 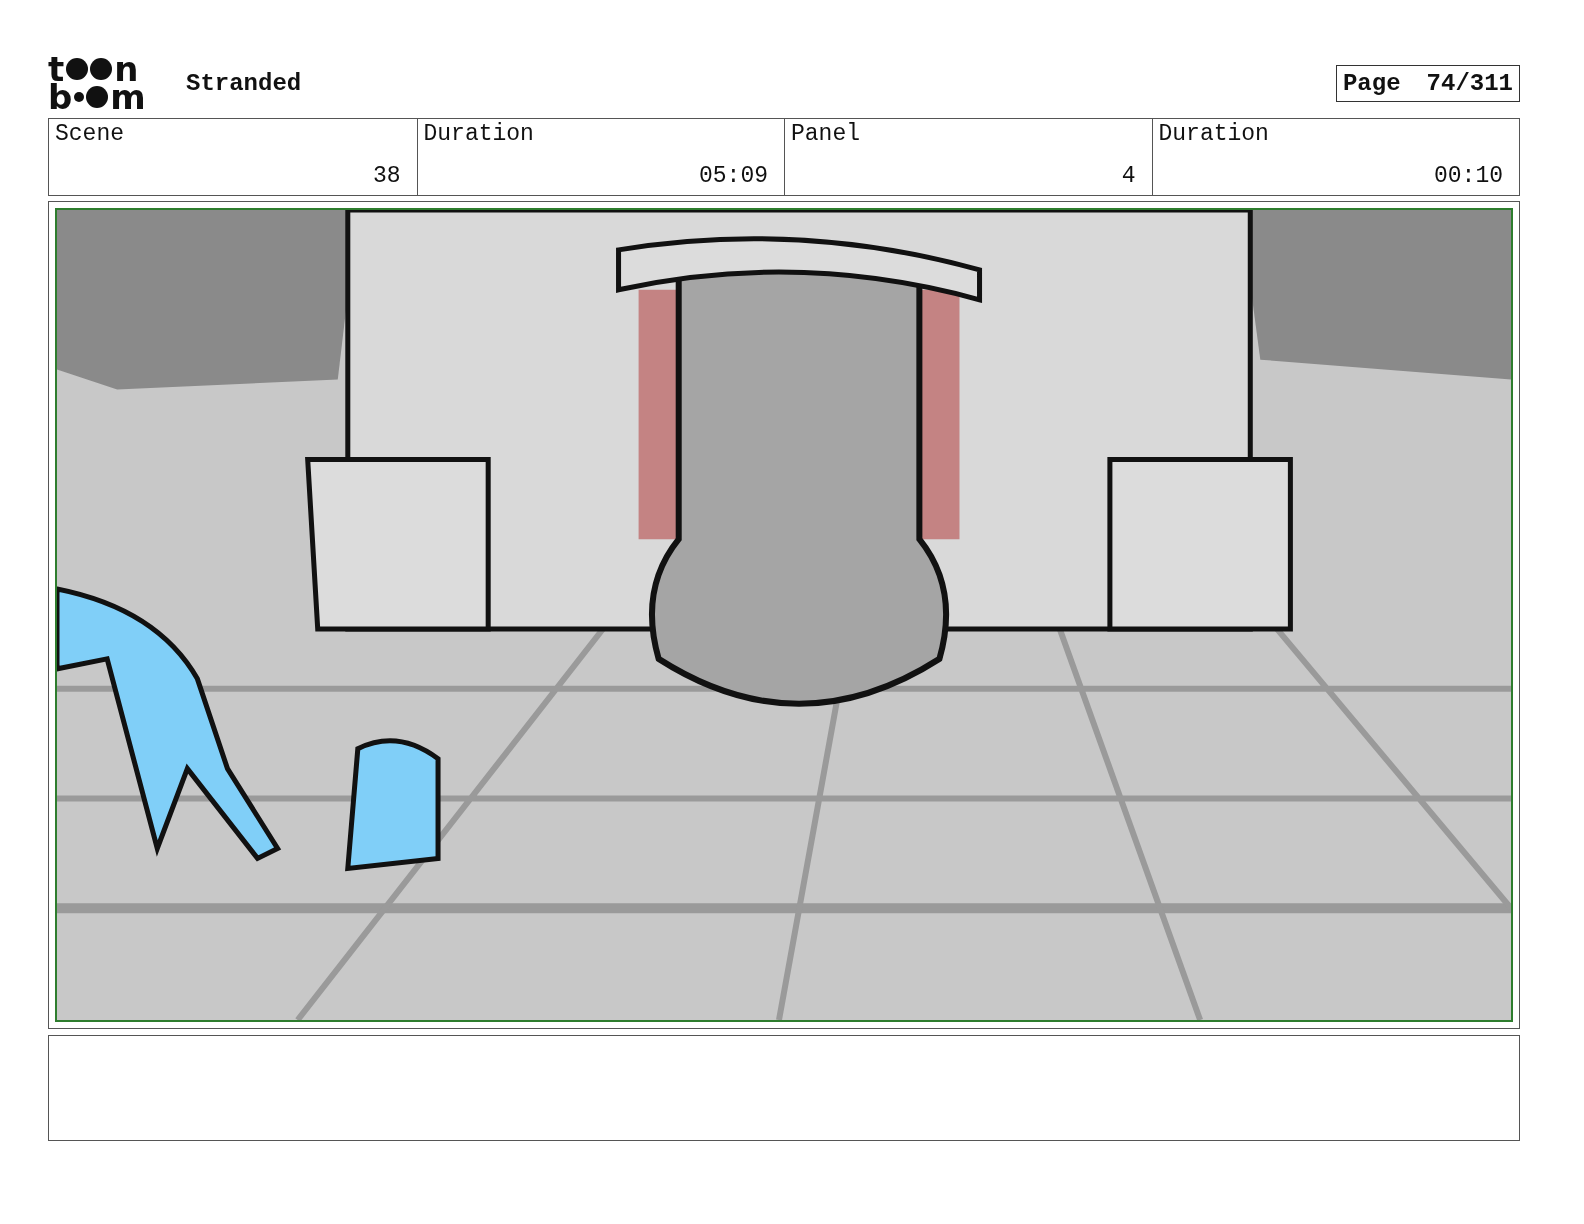 I want to click on page-number: 74/311, so click(x=1469, y=83).